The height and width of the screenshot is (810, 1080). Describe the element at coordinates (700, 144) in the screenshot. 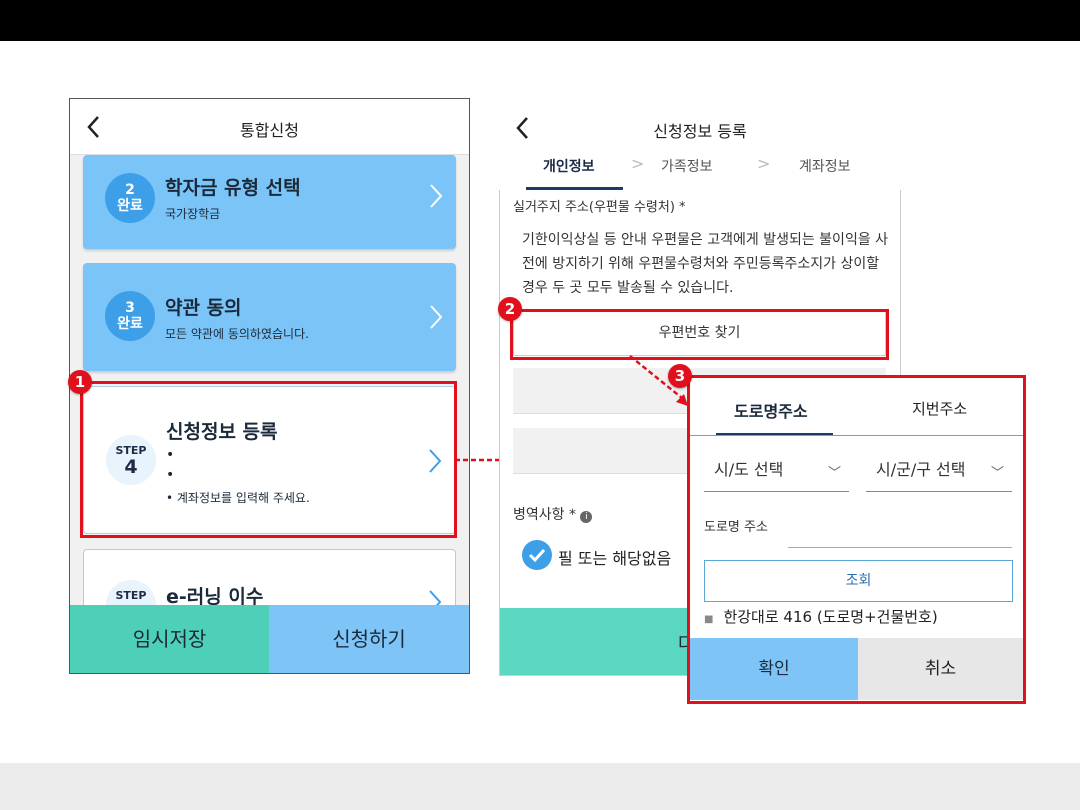

I see `header: 신청정보 등록 개인정보 > 가족정보 > 계좌정보` at that location.